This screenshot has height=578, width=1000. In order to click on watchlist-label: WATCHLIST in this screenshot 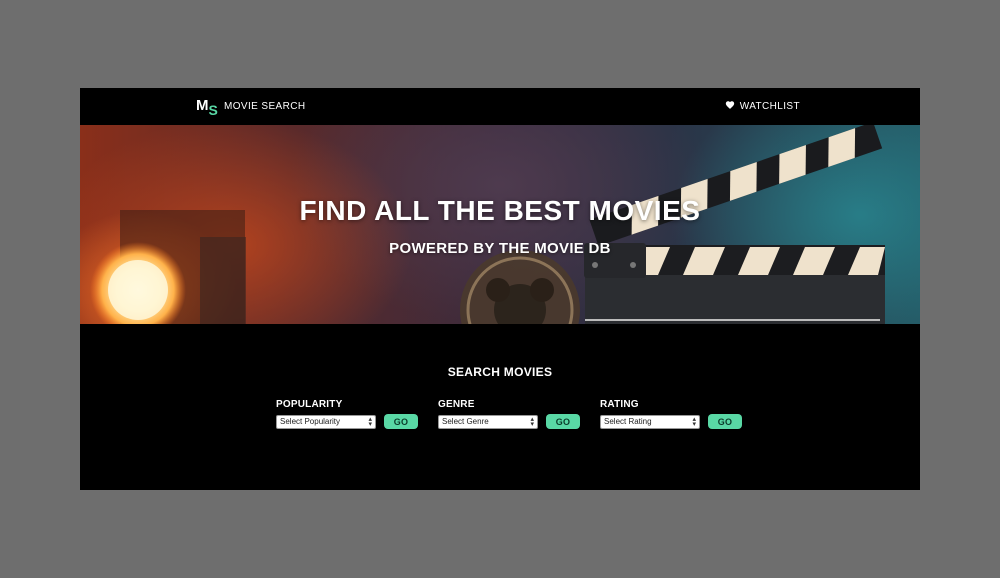, I will do `click(769, 106)`.